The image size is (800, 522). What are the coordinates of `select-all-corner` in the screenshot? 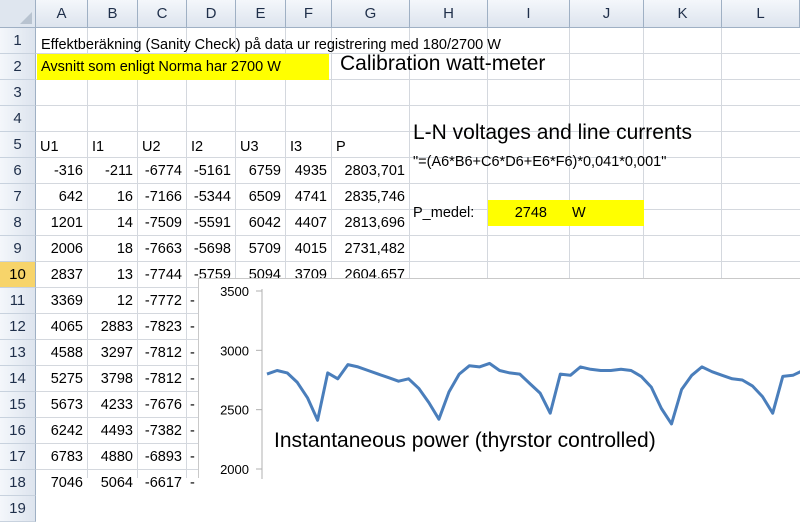 It's located at (18, 14).